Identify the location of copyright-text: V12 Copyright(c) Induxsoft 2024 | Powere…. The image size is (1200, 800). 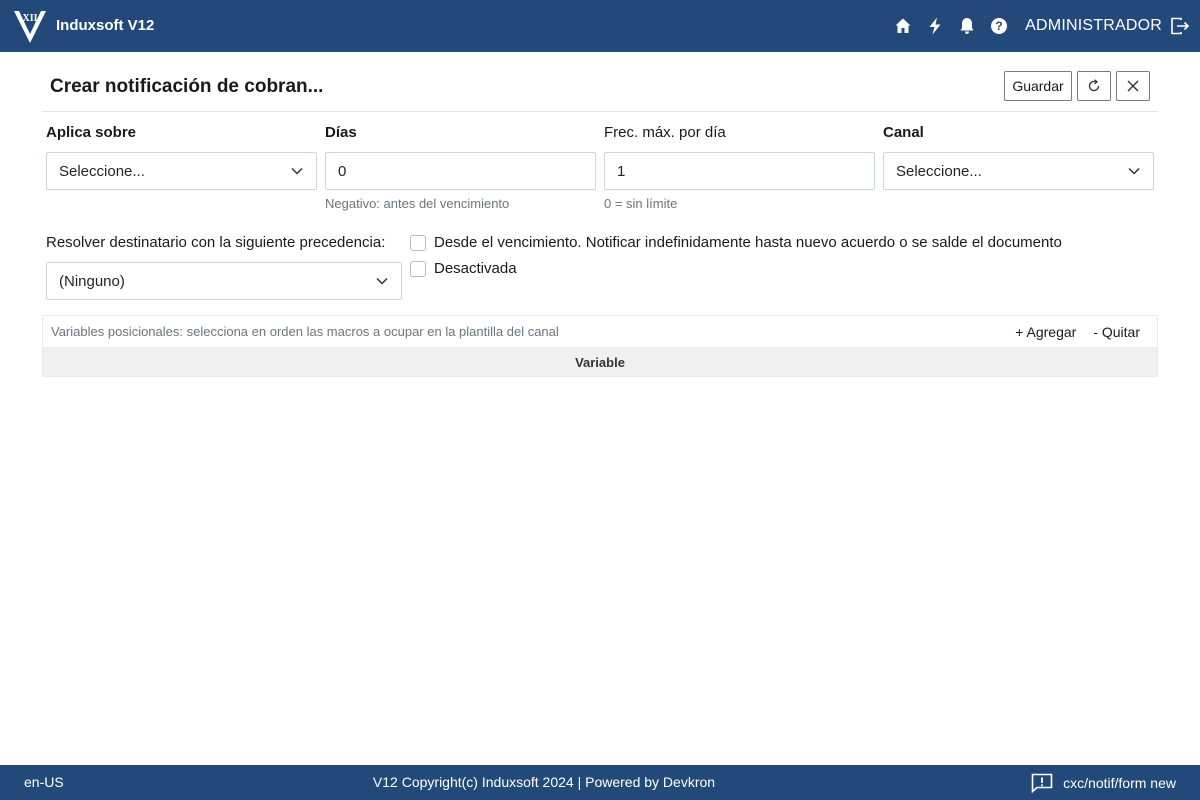
(544, 782).